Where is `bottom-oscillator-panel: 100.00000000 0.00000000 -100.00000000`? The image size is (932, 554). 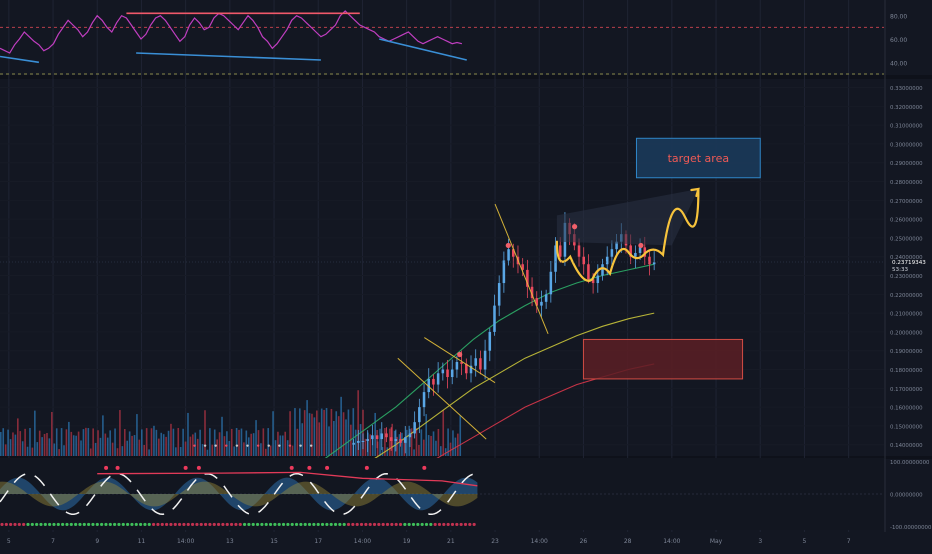
bottom-oscillator-panel: 100.00000000 0.00000000 -100.00000000 is located at coordinates (466, 494).